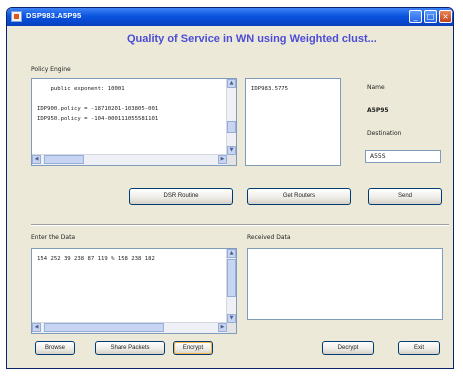 This screenshot has height=376, width=463. Describe the element at coordinates (345, 284) in the screenshot. I see `received-data-textarea` at that location.